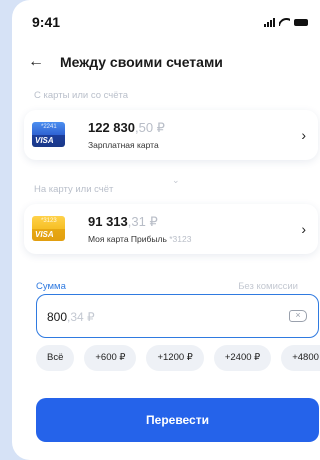  What do you see at coordinates (177, 420) in the screenshot?
I see `transfer-button: Перевести` at bounding box center [177, 420].